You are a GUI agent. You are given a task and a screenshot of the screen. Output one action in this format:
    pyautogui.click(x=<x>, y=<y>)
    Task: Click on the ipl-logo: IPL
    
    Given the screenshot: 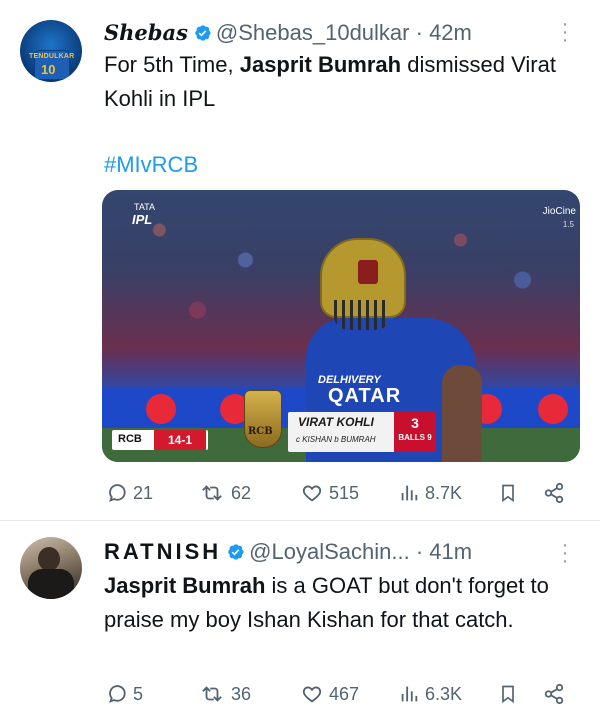 What is the action you would take?
    pyautogui.click(x=142, y=219)
    